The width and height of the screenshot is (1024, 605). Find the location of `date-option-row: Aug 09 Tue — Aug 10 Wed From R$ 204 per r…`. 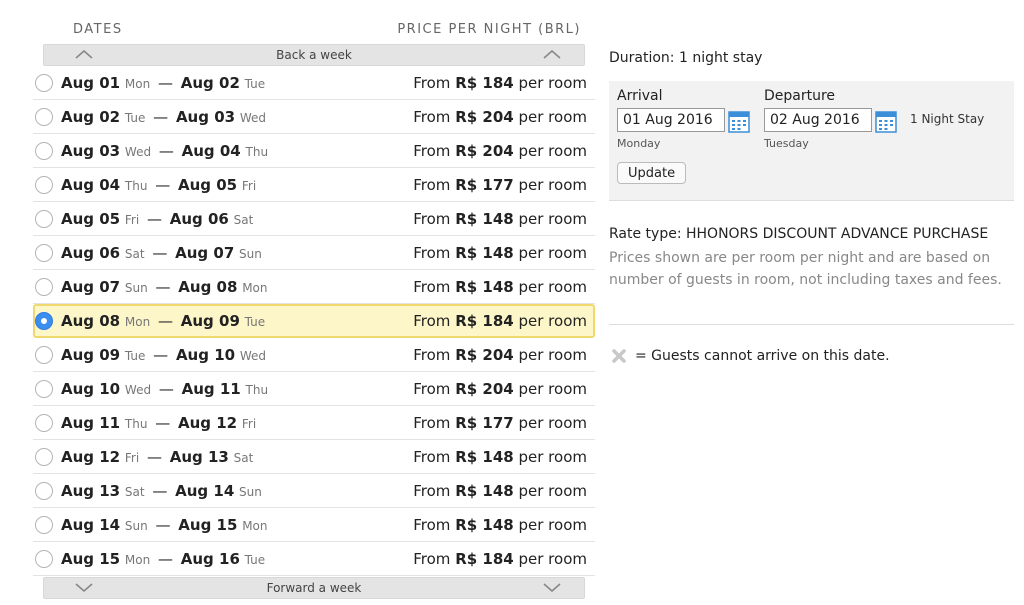

date-option-row: Aug 09 Tue — Aug 10 Wed From R$ 204 per r… is located at coordinates (314, 355).